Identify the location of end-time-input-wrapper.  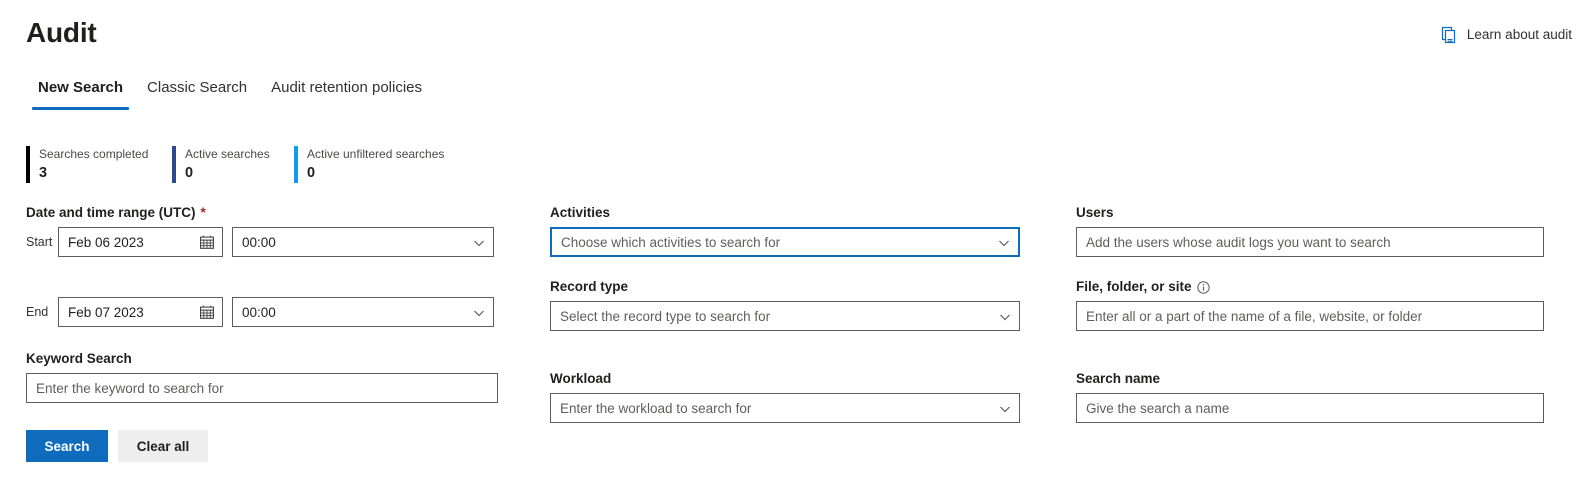
(363, 312).